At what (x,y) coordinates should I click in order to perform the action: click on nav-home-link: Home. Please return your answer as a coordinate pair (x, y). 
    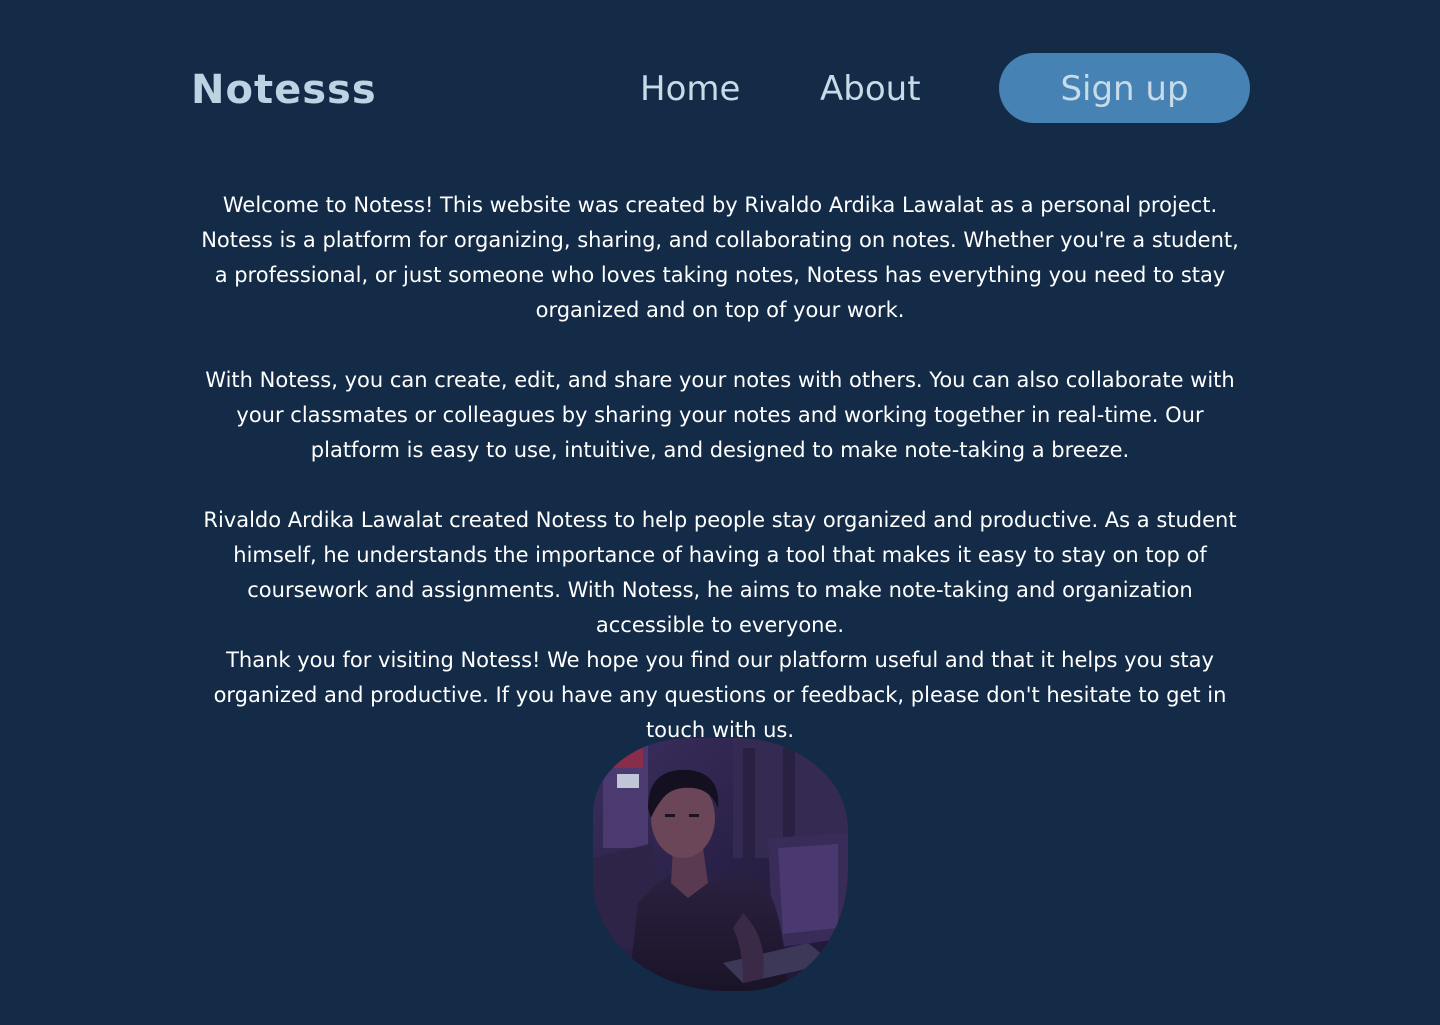
    Looking at the image, I should click on (690, 89).